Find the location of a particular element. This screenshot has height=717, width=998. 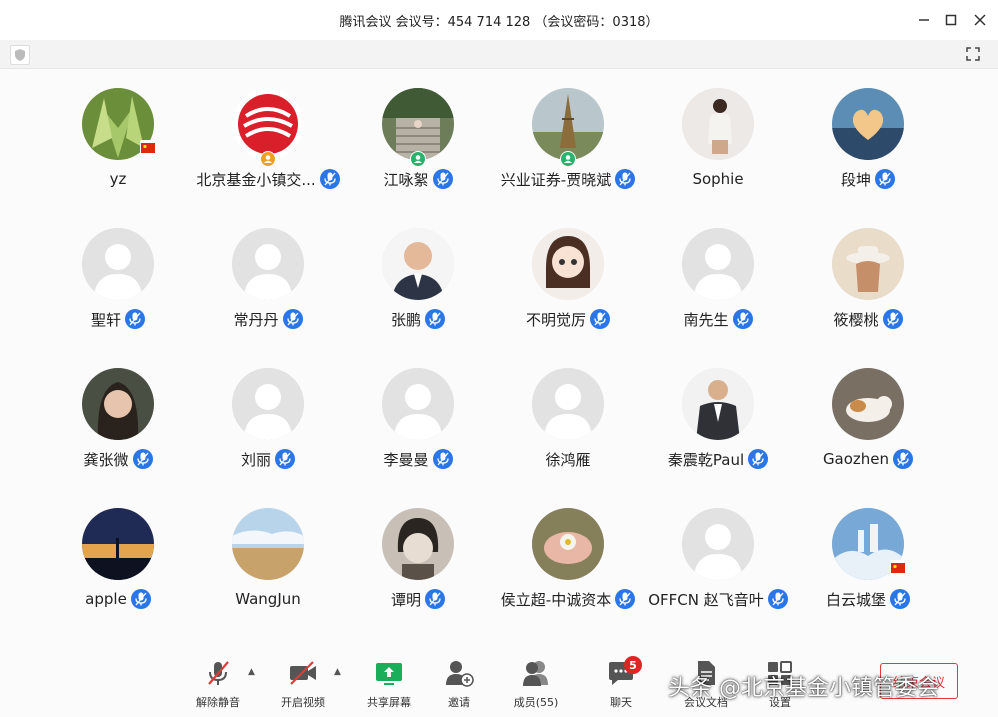

participant-name-row: 白云城堡 is located at coordinates (868, 599).